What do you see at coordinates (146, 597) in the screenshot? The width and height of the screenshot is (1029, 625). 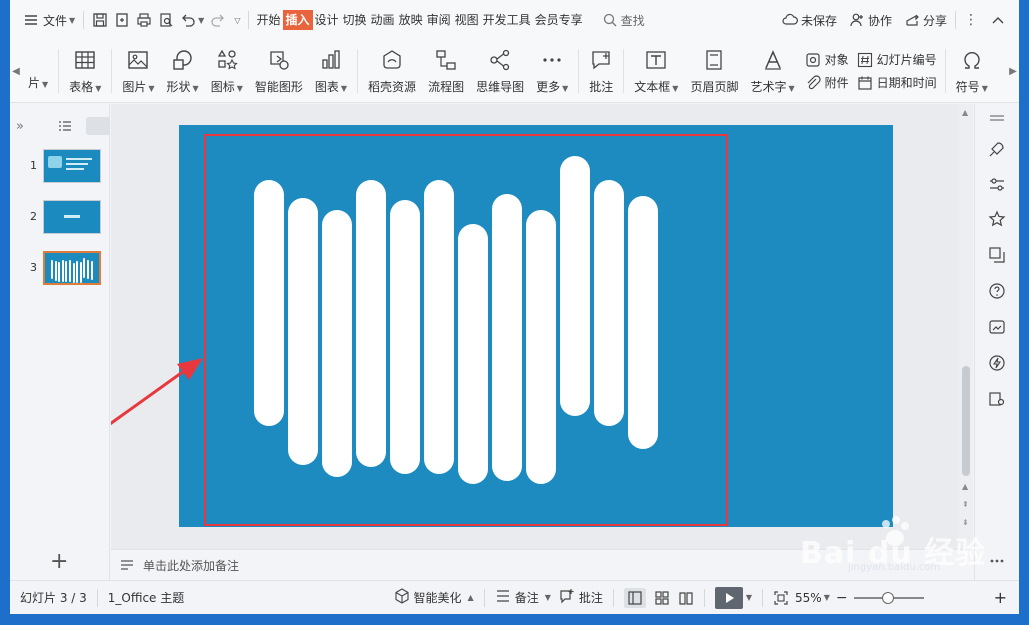 I see `theme-name: 1_Office 主题` at bounding box center [146, 597].